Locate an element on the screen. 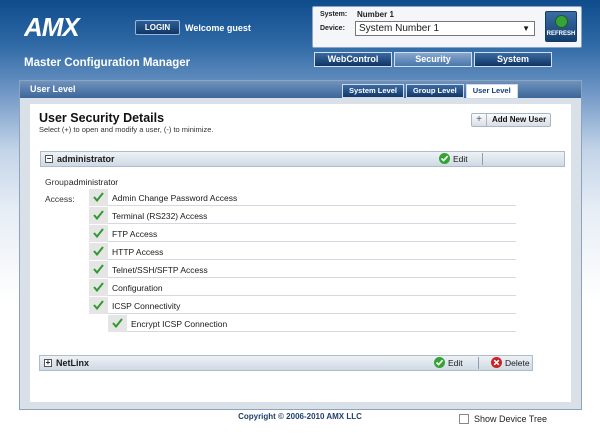 This screenshot has width=600, height=433. access-item: Telnet/SSH/SFTP Access is located at coordinates (302, 269).